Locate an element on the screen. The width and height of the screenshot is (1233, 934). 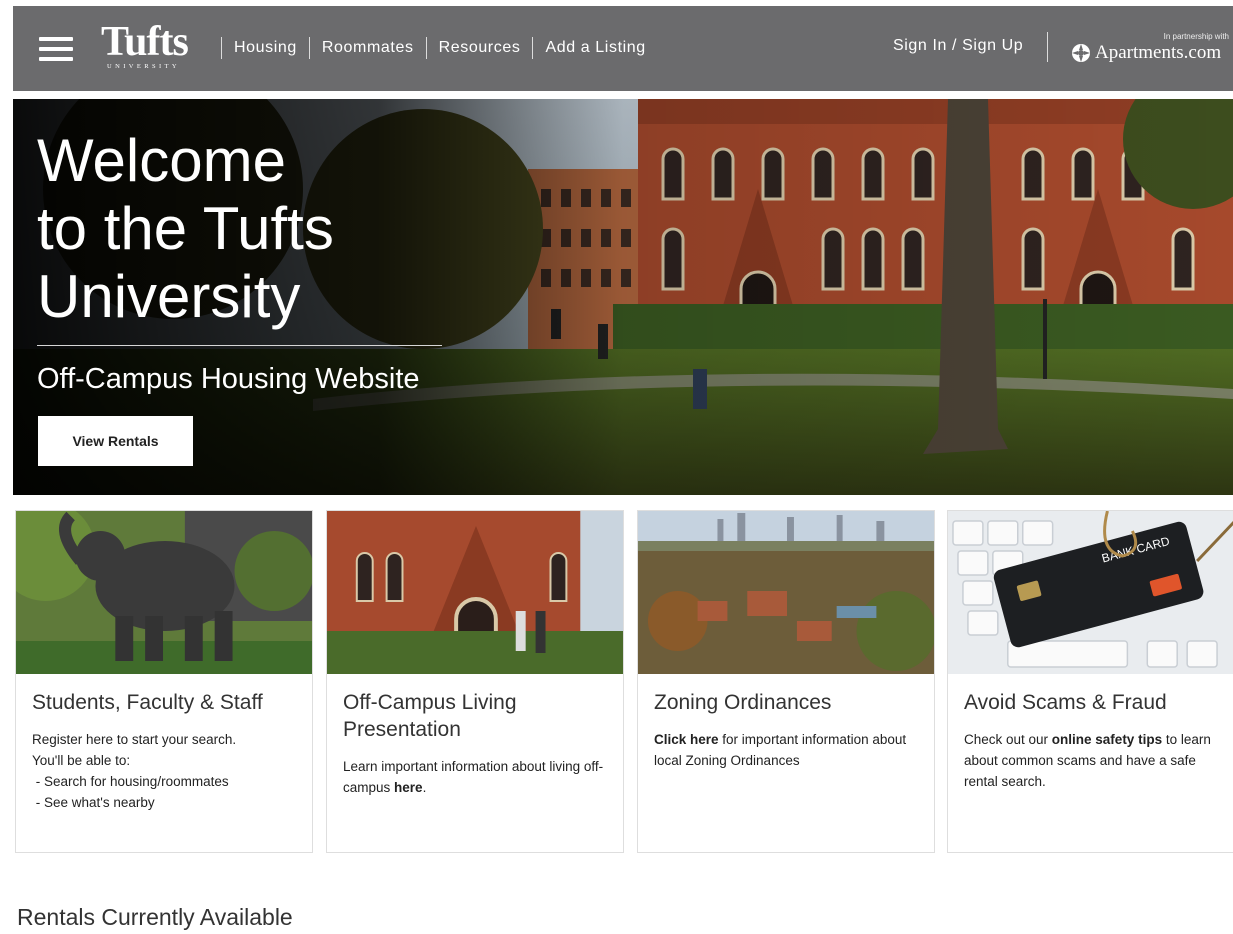
card-title: Zoning Ordinances is located at coordinates (743, 702).